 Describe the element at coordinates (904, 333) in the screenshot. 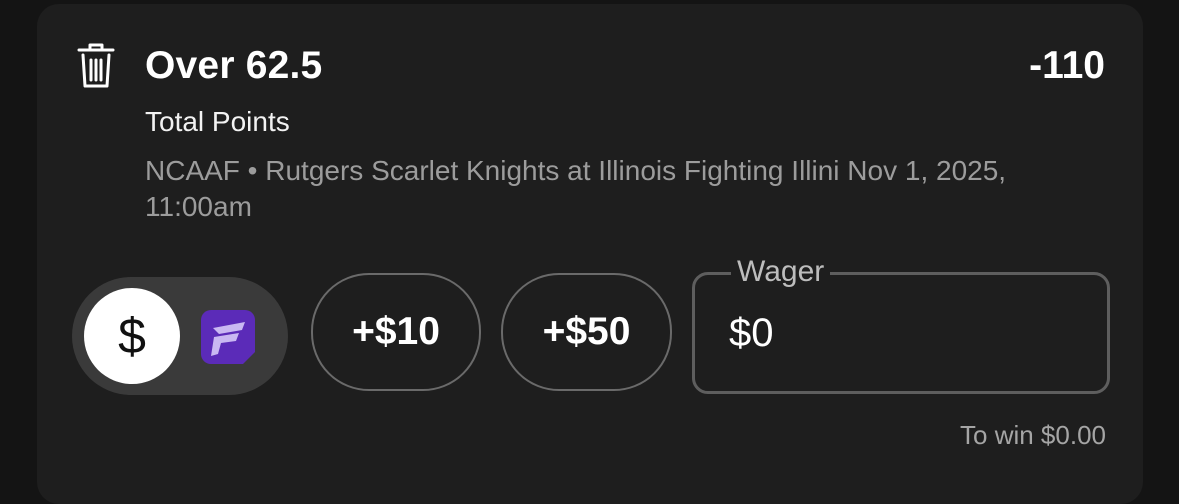

I see `wager-input` at that location.